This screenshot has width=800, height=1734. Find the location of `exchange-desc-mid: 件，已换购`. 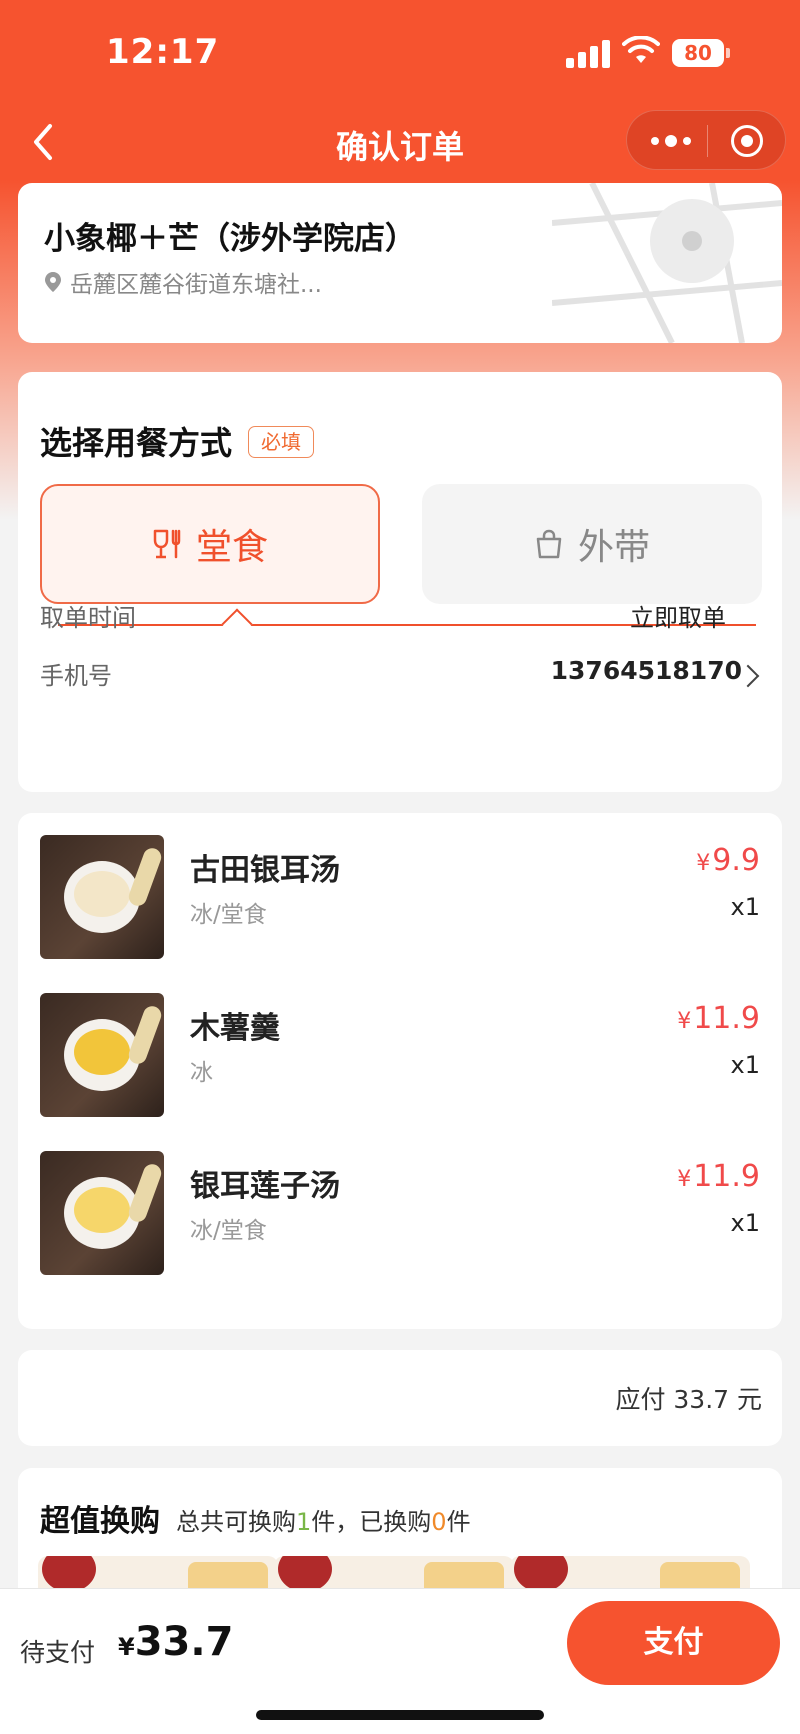

exchange-desc-mid: 件，已换购 is located at coordinates (371, 1522).